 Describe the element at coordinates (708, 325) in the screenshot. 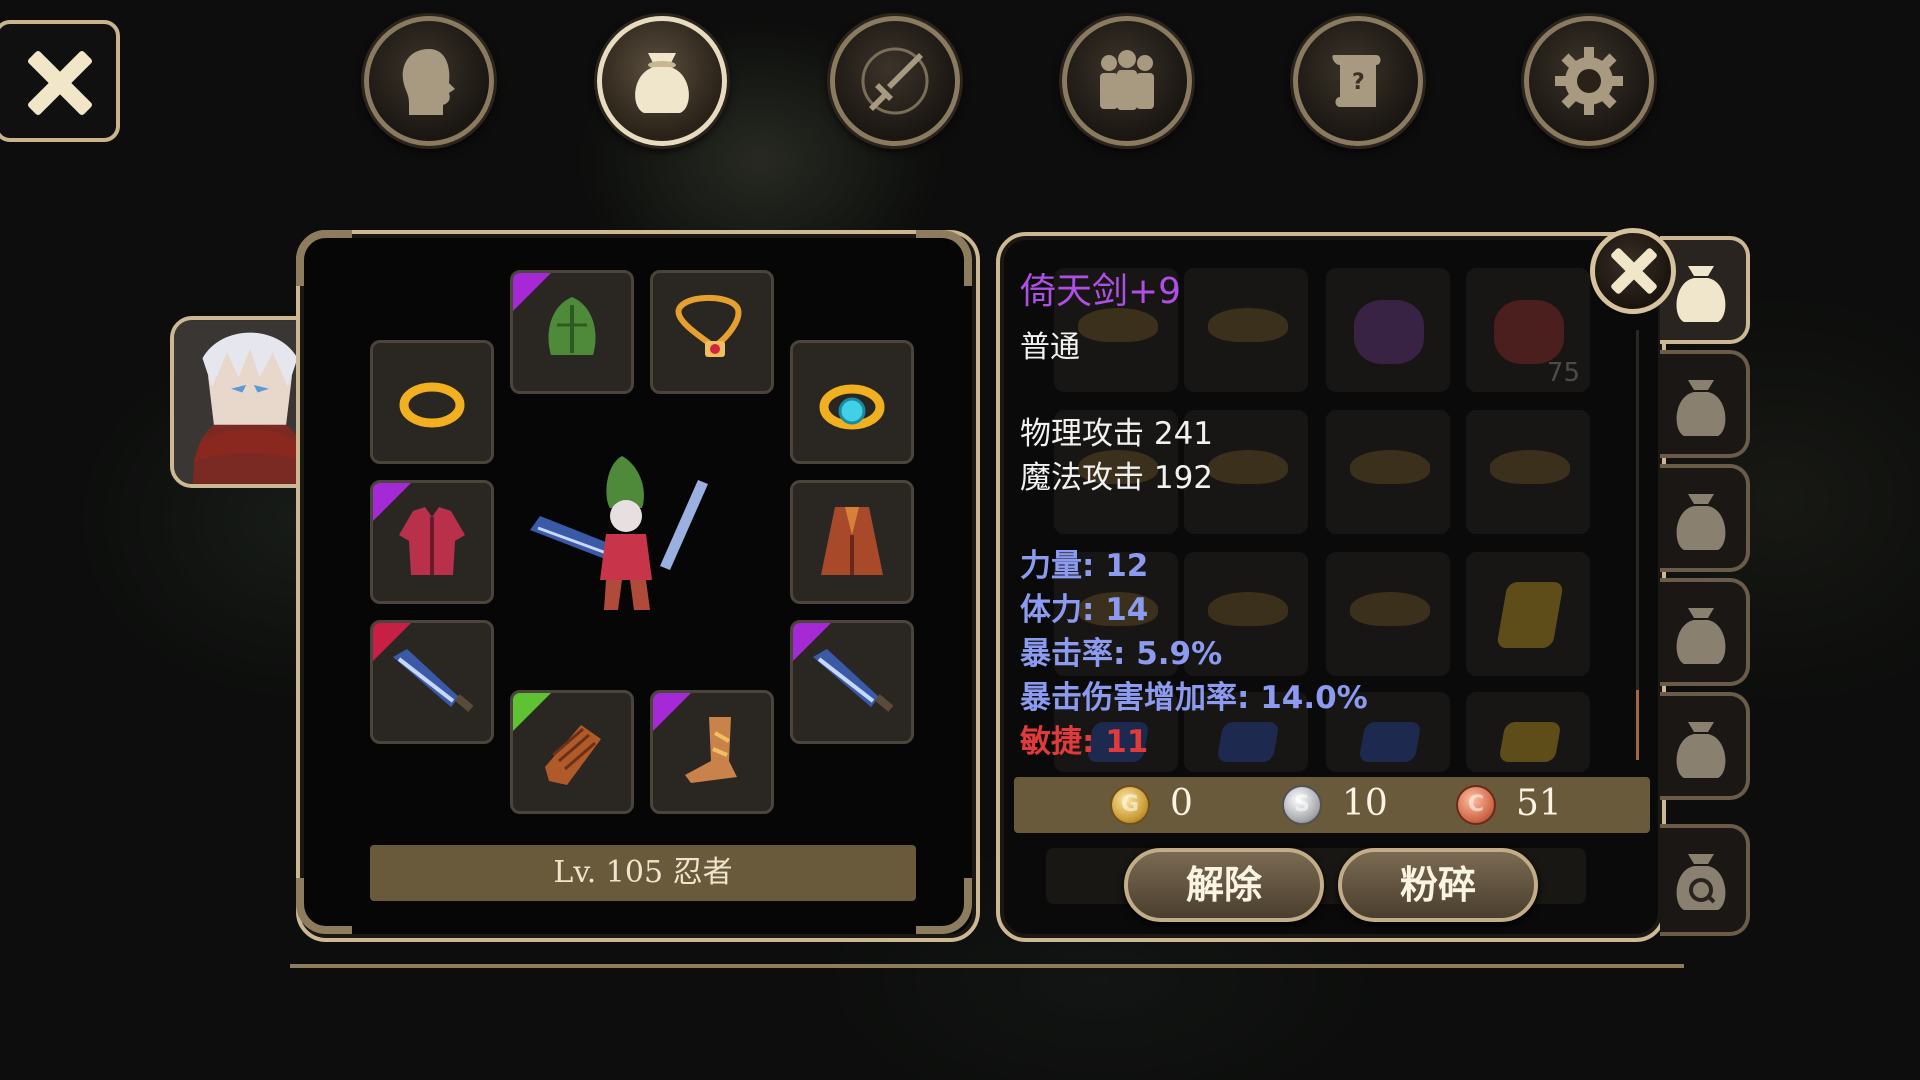

I see `necklace-icon` at that location.